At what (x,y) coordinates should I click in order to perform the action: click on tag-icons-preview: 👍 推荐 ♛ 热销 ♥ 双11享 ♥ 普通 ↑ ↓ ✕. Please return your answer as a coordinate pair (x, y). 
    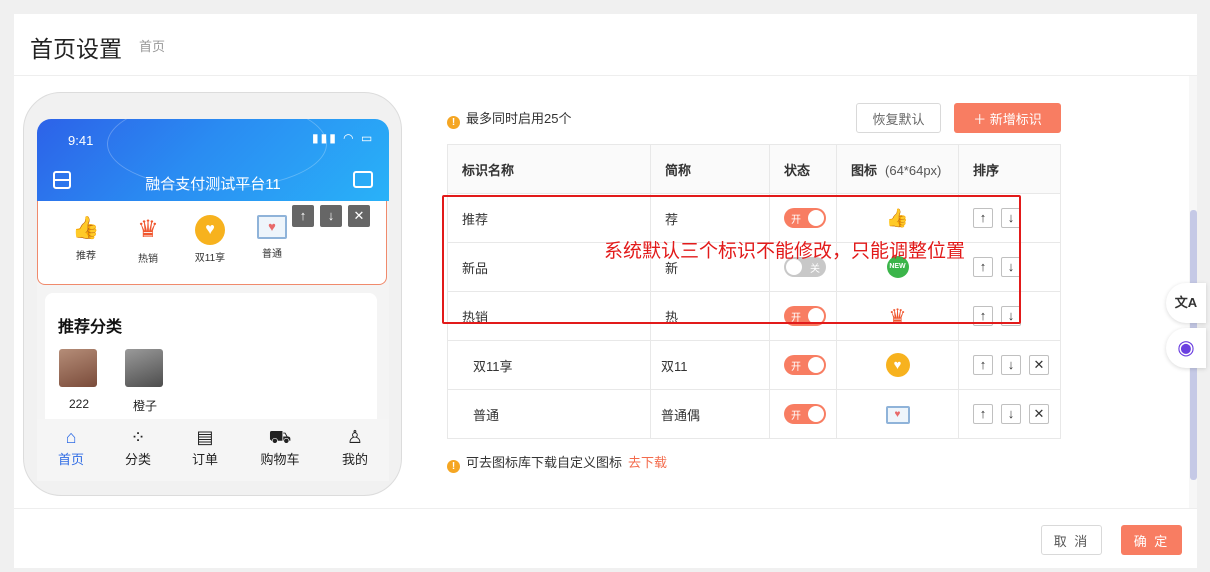
    Looking at the image, I should click on (212, 243).